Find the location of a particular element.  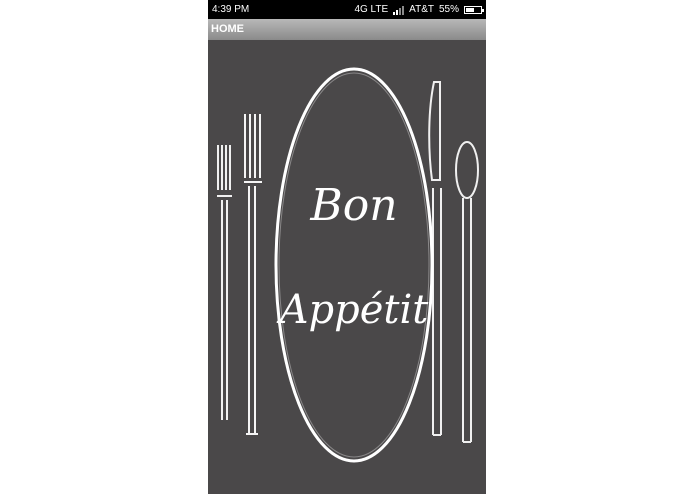

signal-strength-icon is located at coordinates (399, 10).